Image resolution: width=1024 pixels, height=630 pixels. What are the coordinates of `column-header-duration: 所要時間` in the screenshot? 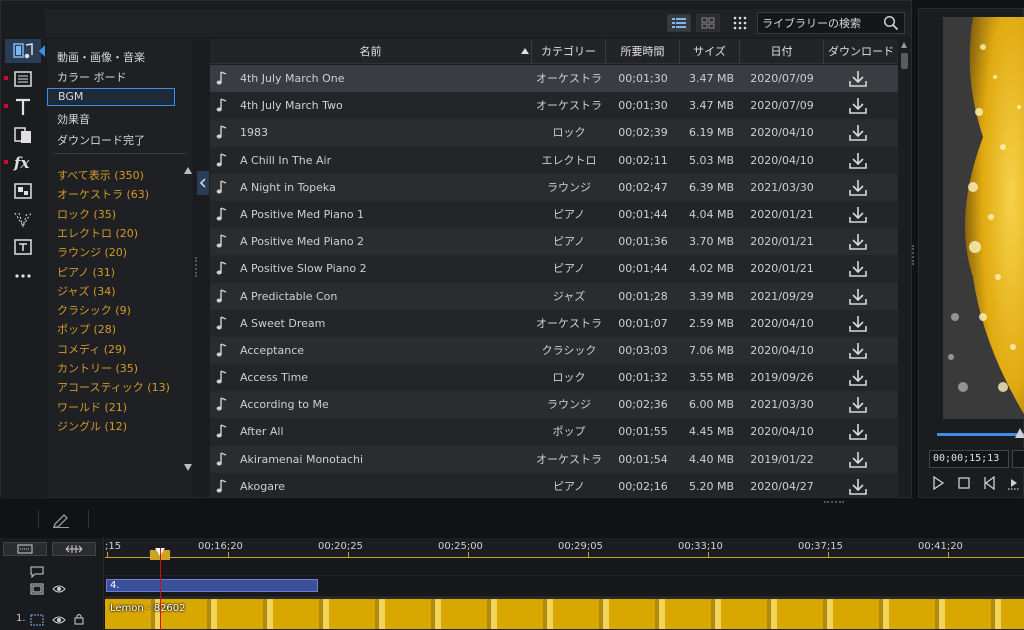 It's located at (643, 51).